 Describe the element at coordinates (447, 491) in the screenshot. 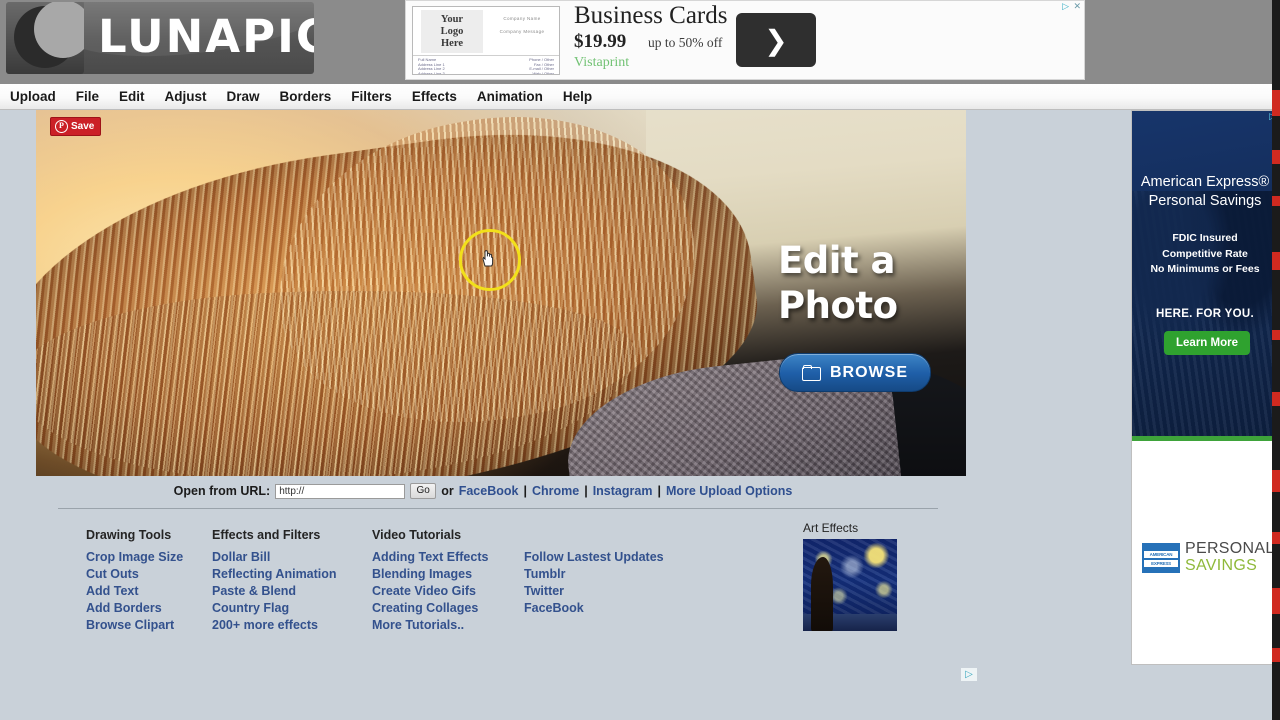

I see `or-label: or` at that location.